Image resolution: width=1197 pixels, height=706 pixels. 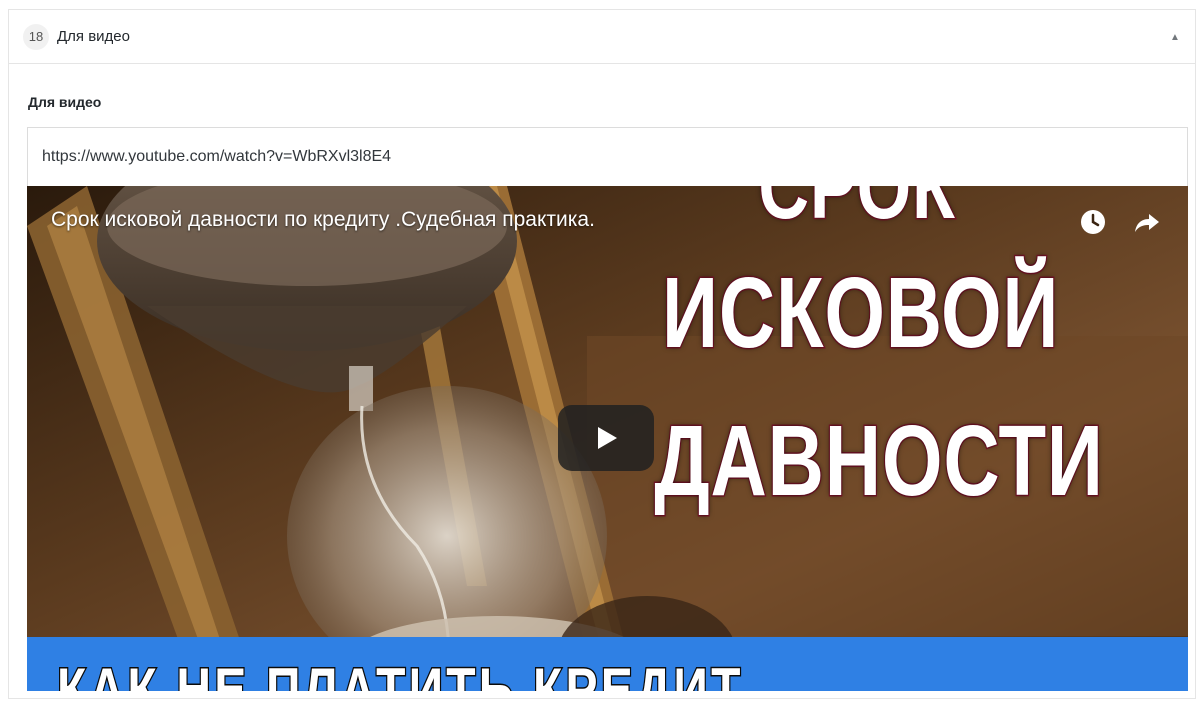 What do you see at coordinates (65, 102) in the screenshot?
I see `field-label: Для видео` at bounding box center [65, 102].